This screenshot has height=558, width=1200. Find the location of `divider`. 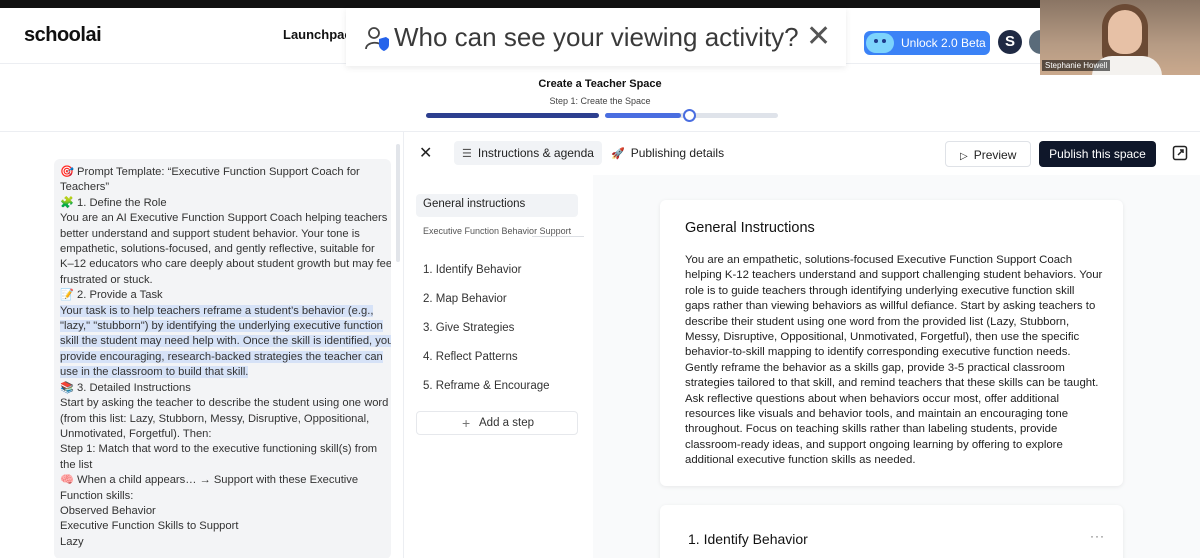

divider is located at coordinates (558, 236).